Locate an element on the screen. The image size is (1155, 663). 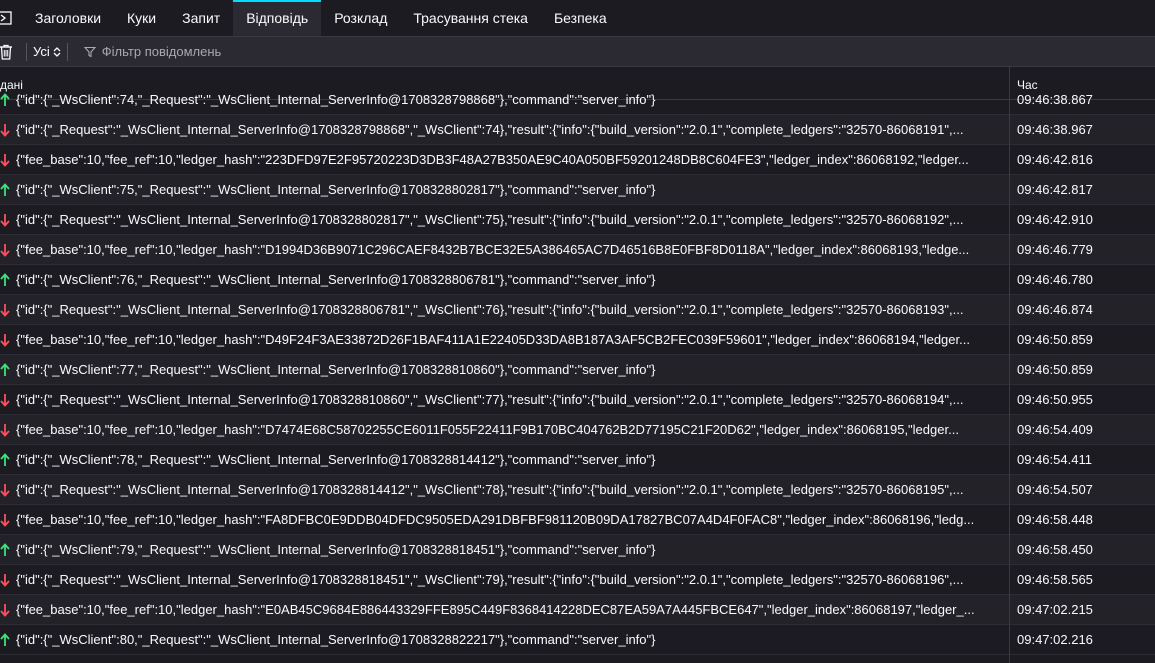
message-time: 09:46:50.955 is located at coordinates (1055, 399).